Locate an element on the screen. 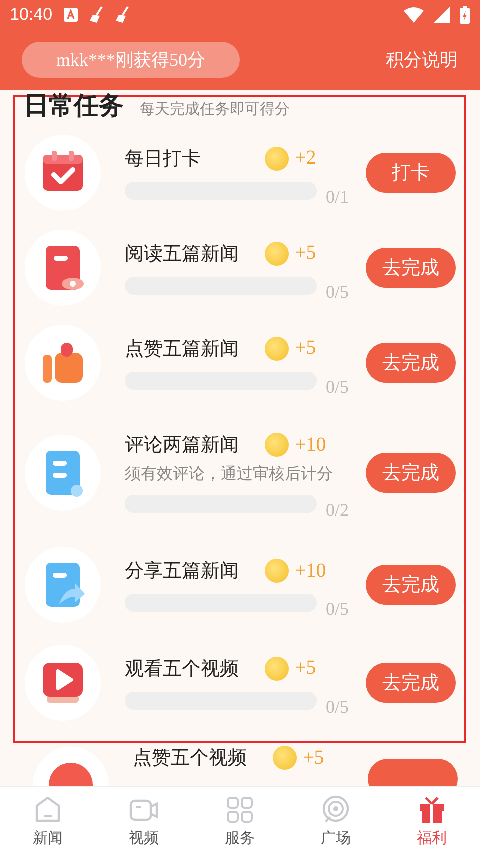  home-icon is located at coordinates (48, 809).